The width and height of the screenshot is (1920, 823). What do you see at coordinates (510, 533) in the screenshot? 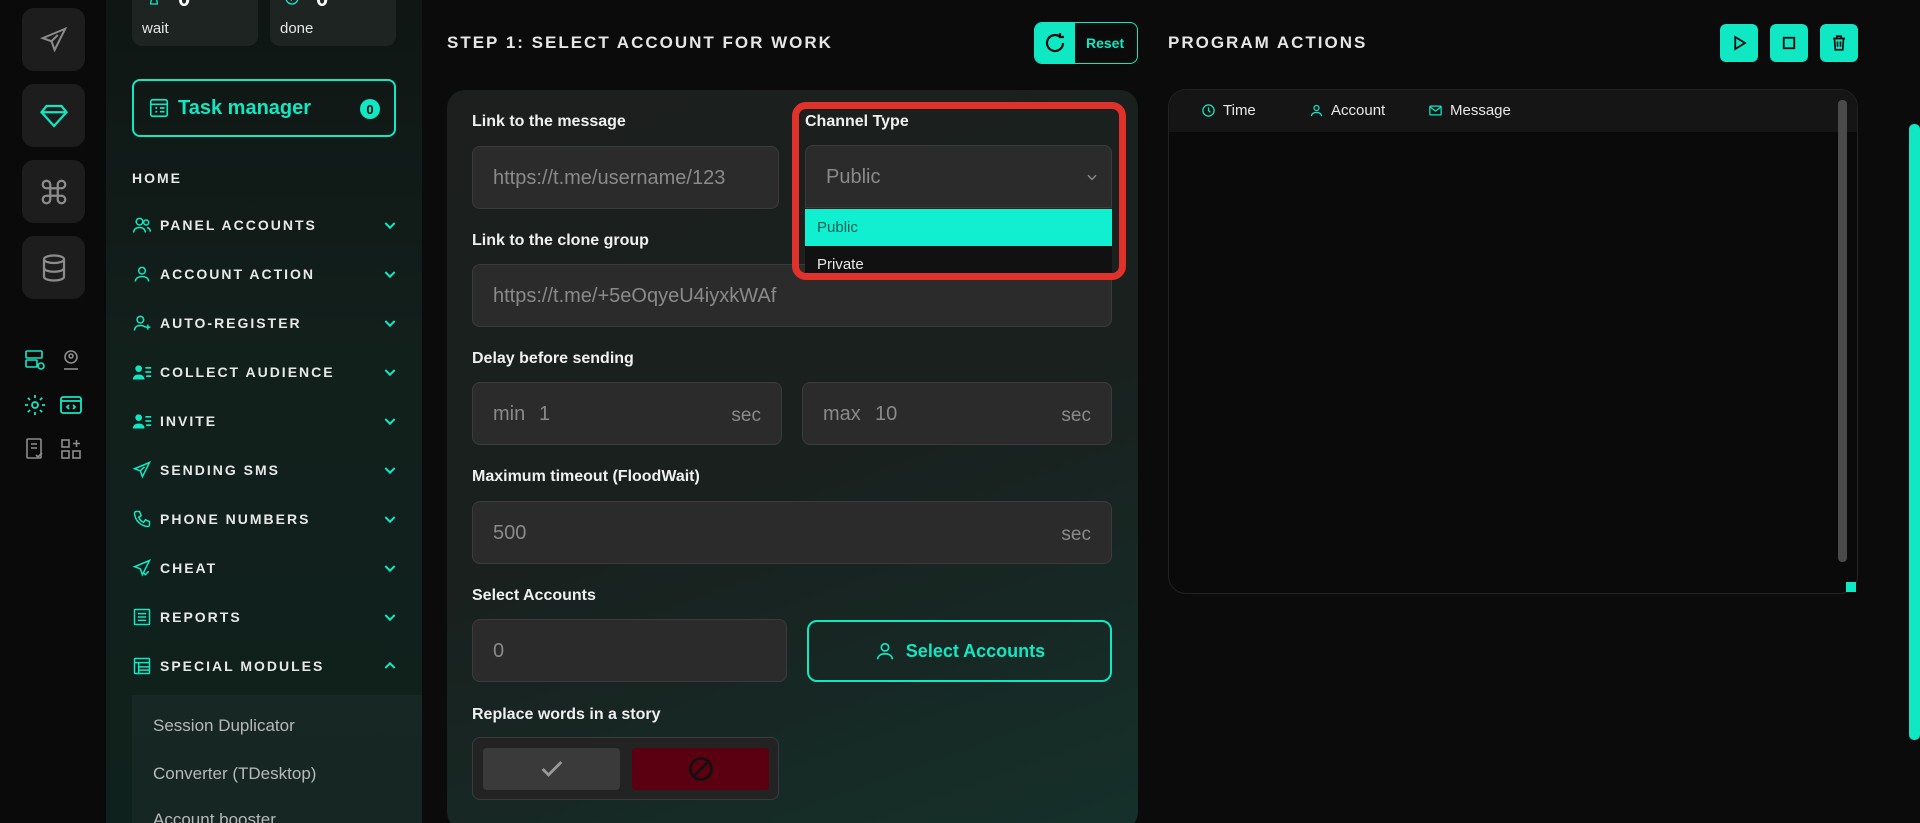
I see `timeout-value: 500` at bounding box center [510, 533].